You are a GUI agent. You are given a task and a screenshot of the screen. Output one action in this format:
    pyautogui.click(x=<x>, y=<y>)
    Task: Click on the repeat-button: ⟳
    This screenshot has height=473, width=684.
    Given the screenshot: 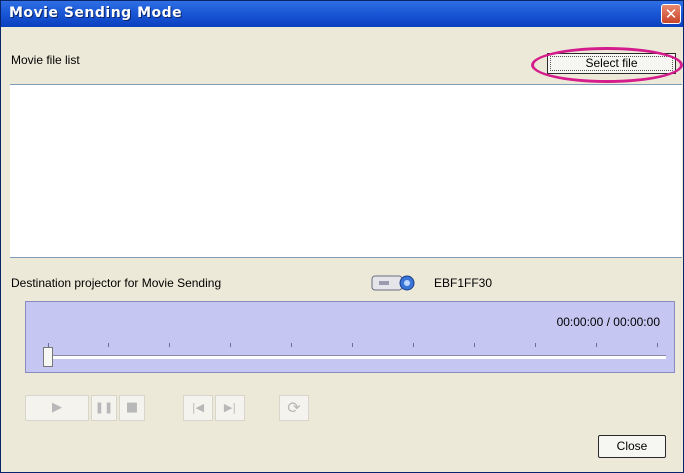 What is the action you would take?
    pyautogui.click(x=294, y=408)
    